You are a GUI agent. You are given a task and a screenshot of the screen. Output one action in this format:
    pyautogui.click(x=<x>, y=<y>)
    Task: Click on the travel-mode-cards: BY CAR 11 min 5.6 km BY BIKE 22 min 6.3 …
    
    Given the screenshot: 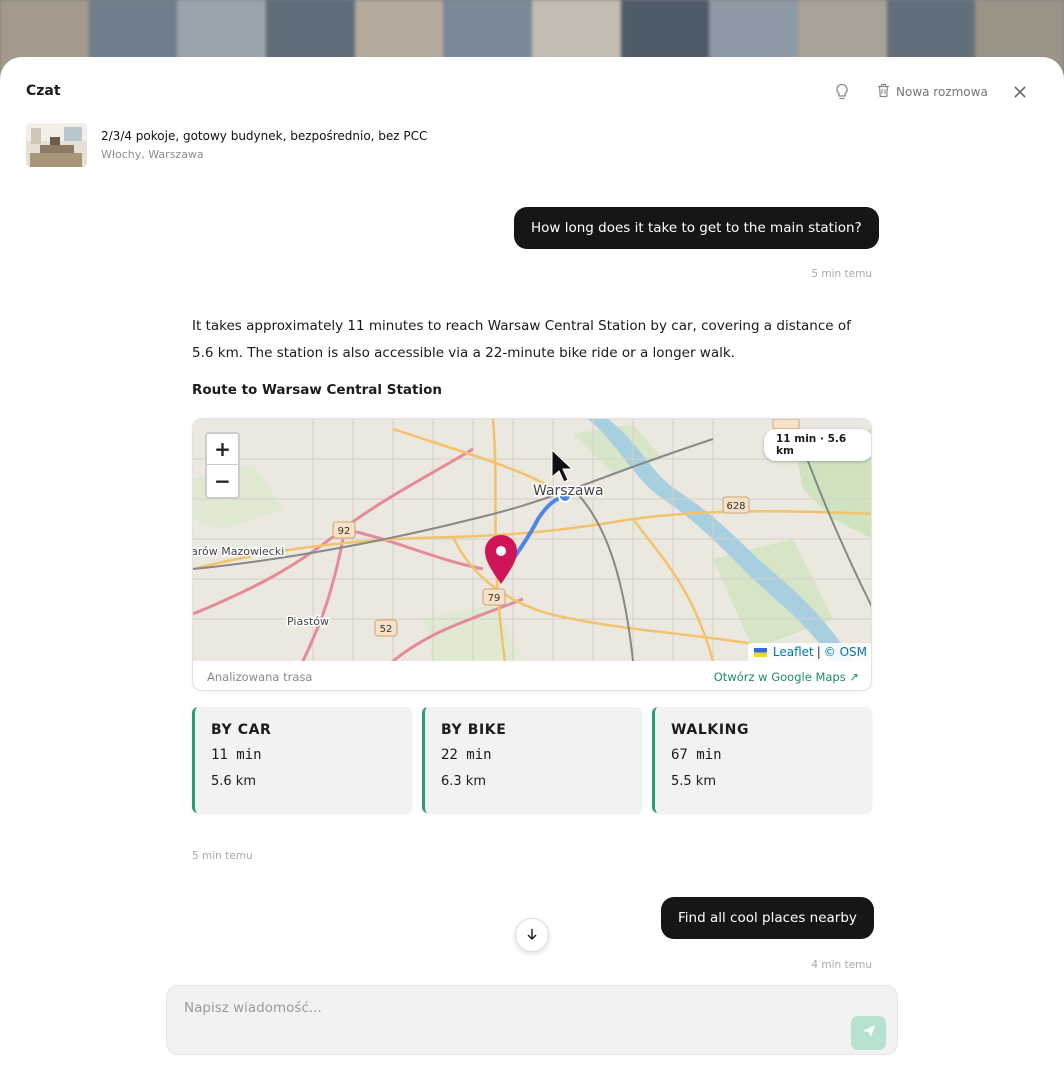 What is the action you would take?
    pyautogui.click(x=532, y=760)
    